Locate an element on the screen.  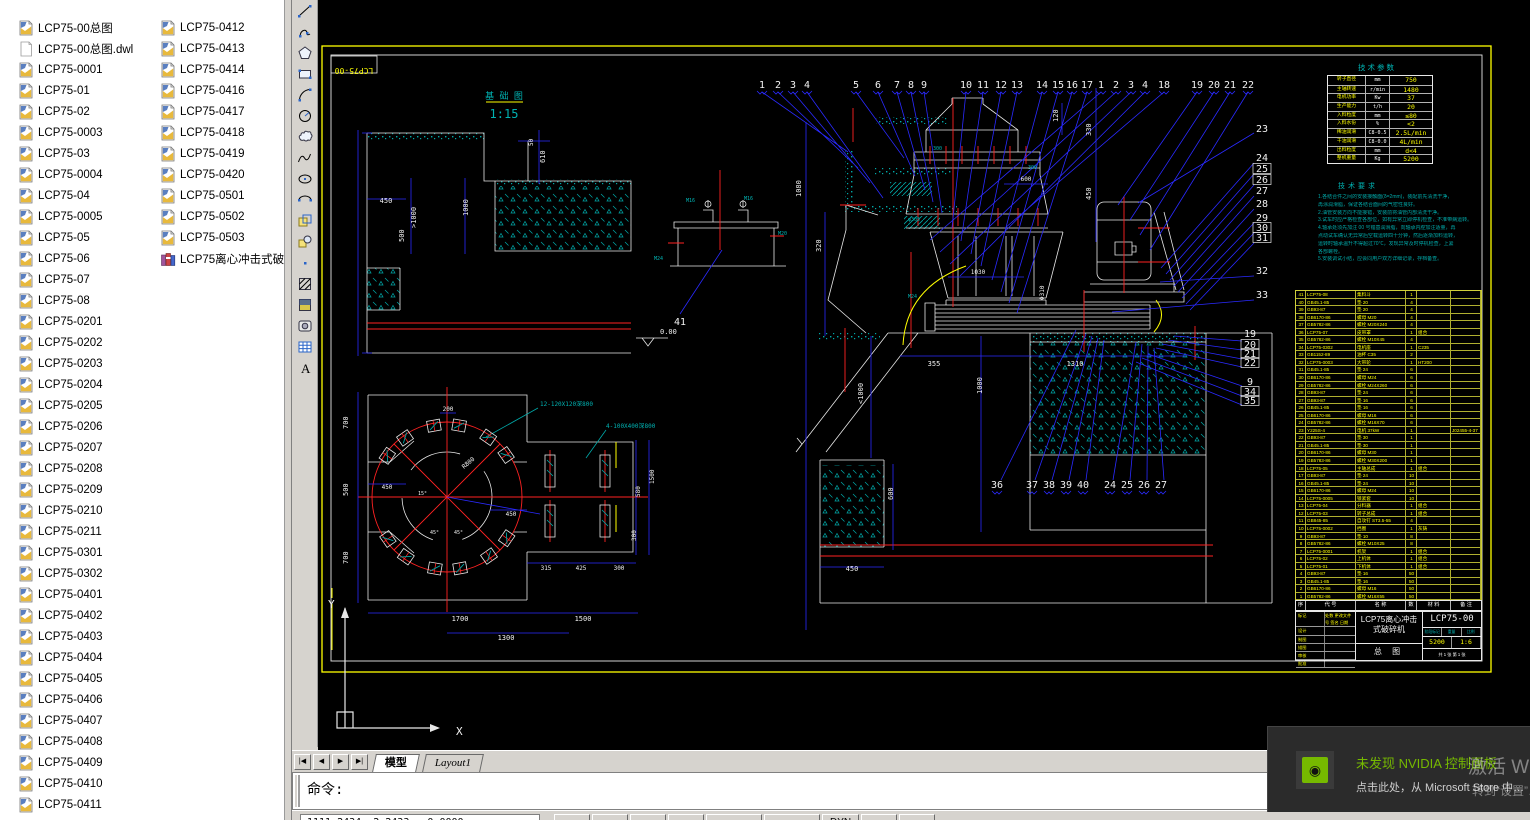
ellipse-arc-tool-button is located at coordinates (305, 199).